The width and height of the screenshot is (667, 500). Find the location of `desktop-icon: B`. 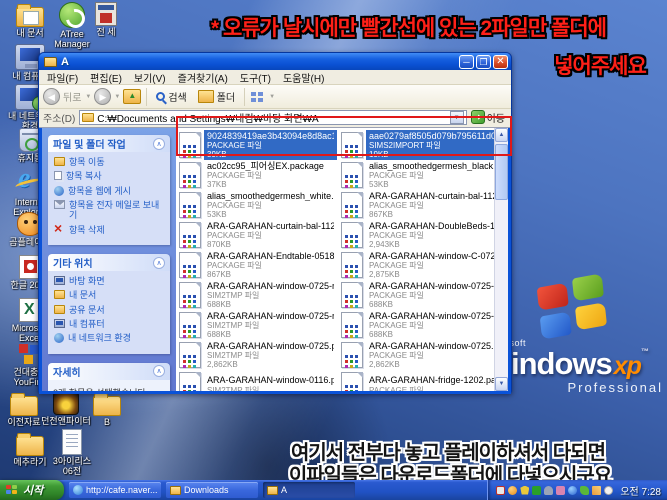

desktop-icon: B is located at coordinates (107, 409).